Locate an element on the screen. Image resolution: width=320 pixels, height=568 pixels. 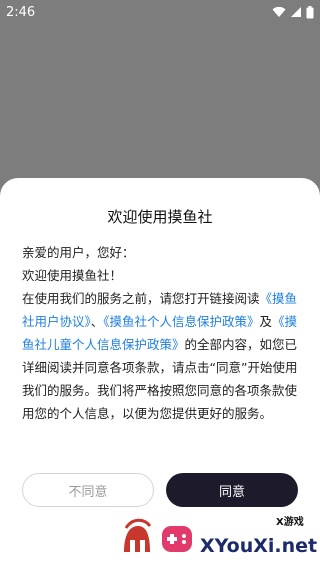
privacy-policy-link: 《摸鱼社个人信息保护政策》 is located at coordinates (181, 321).